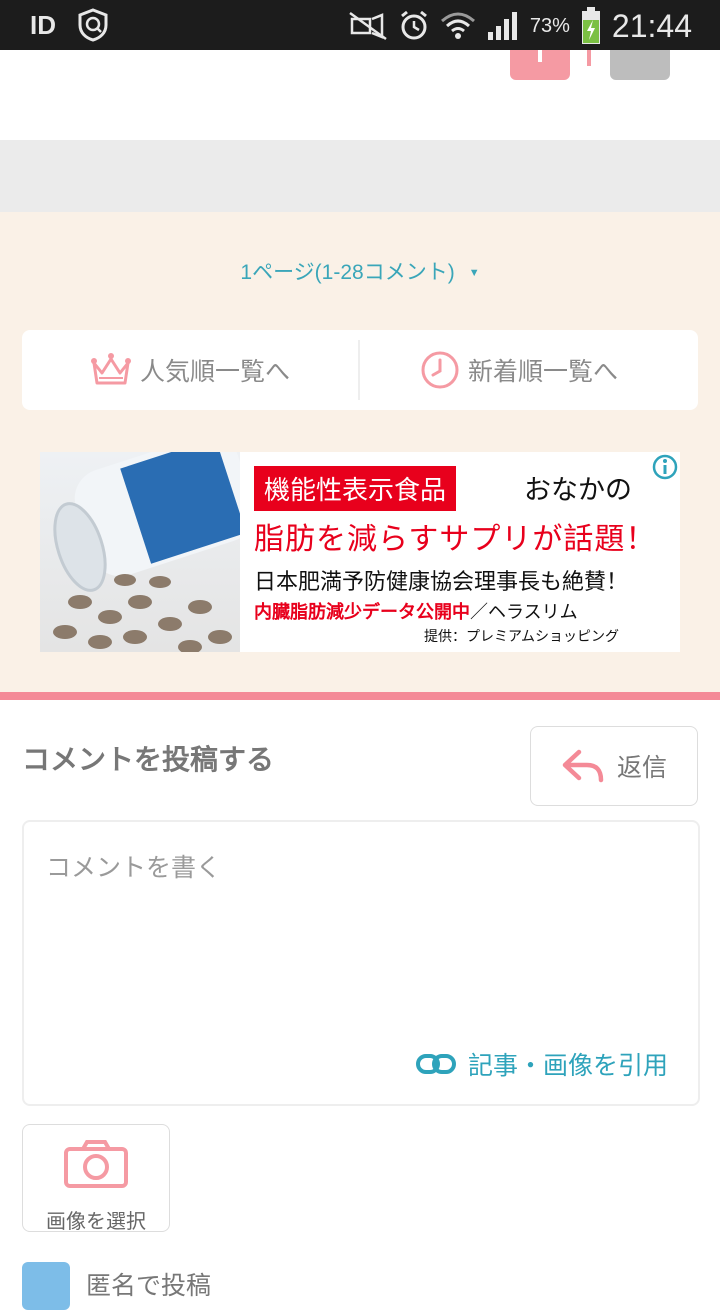 The image size is (720, 1310). I want to click on ad-subheading: おなかの, so click(578, 490).